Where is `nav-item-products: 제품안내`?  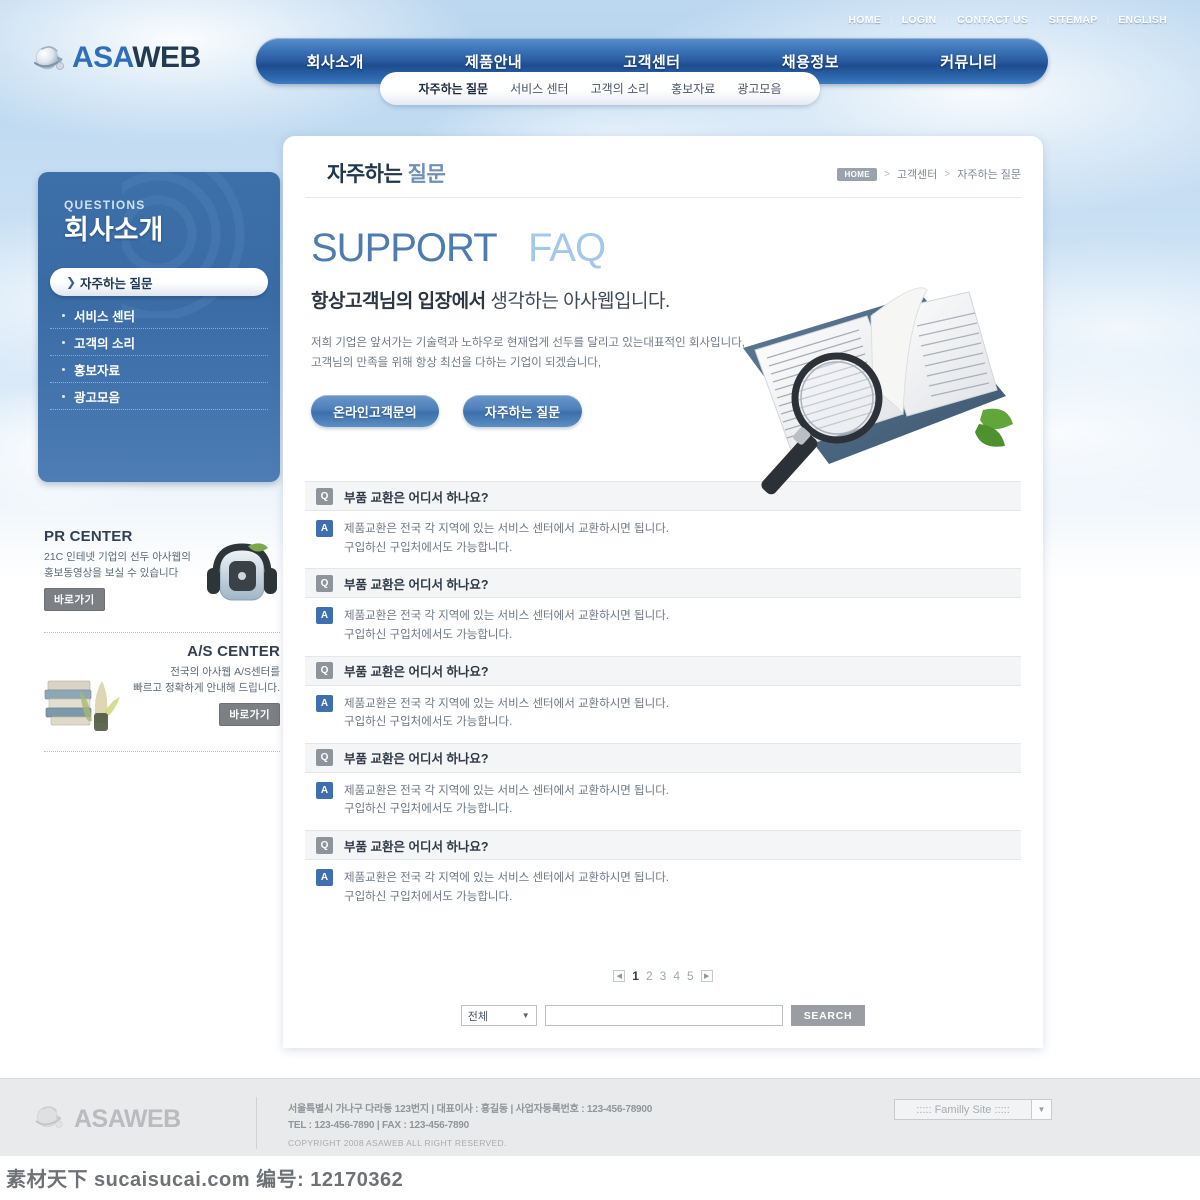
nav-item-products: 제품안내 is located at coordinates (493, 61).